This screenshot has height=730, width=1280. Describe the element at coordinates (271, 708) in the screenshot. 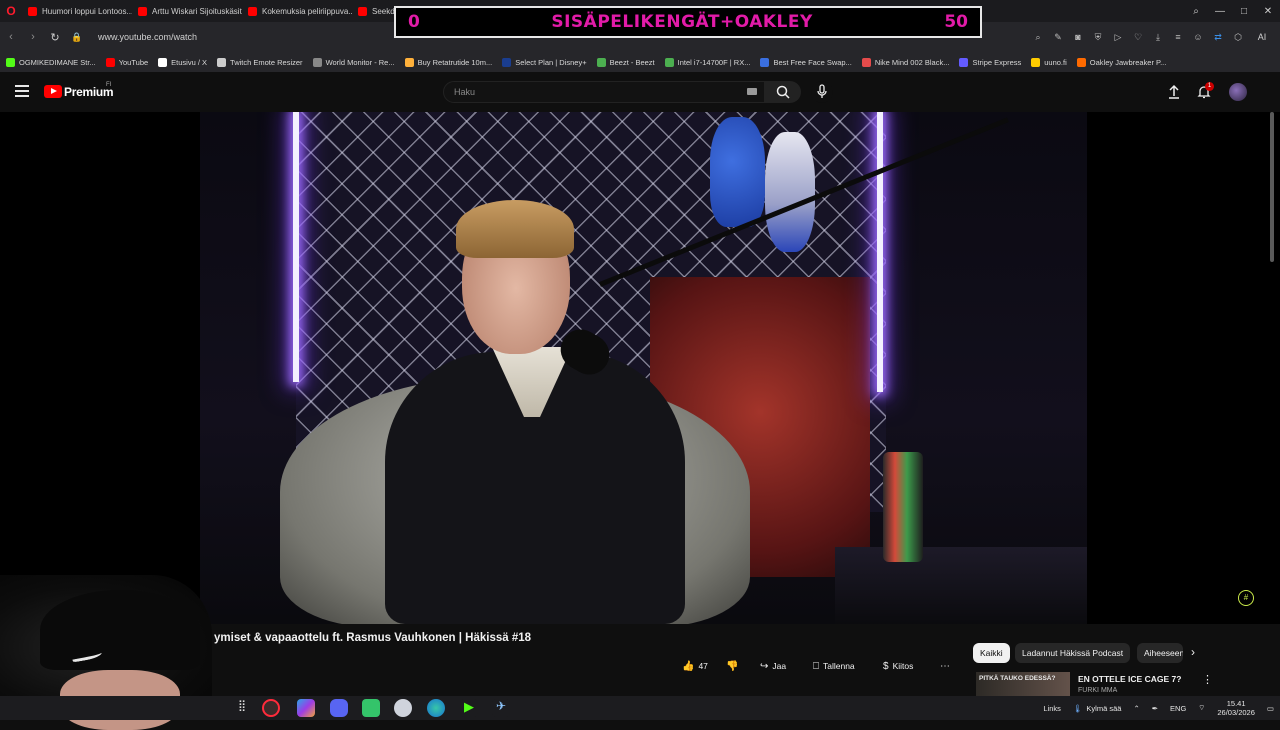

I see `opera-gx-taskbar-icon` at that location.